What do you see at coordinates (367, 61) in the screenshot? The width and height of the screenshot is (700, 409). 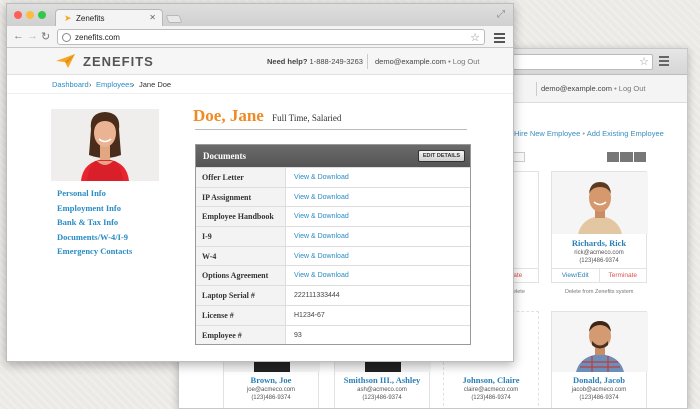 I see `header-divider` at bounding box center [367, 61].